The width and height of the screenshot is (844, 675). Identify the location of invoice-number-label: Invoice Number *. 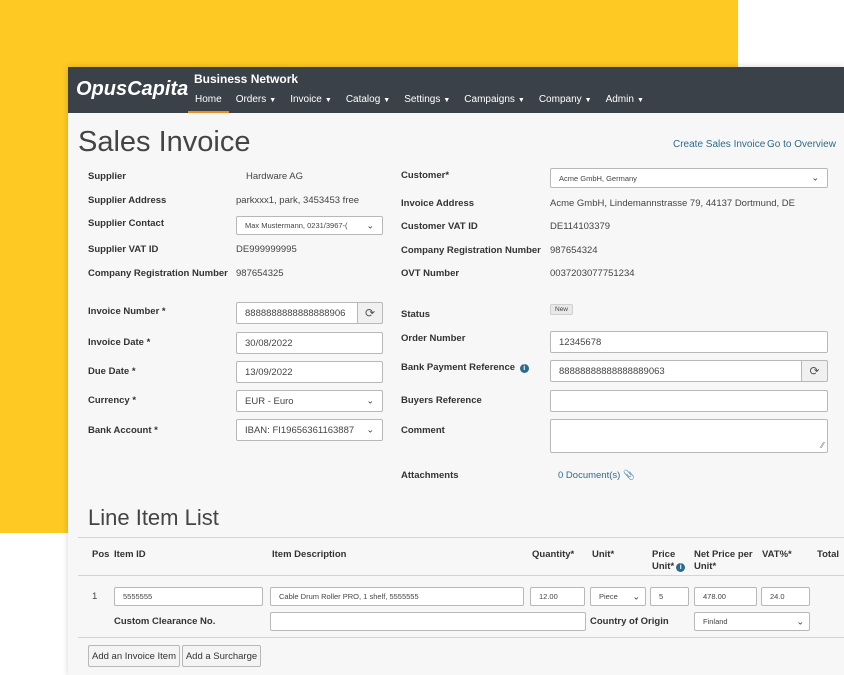
(127, 311).